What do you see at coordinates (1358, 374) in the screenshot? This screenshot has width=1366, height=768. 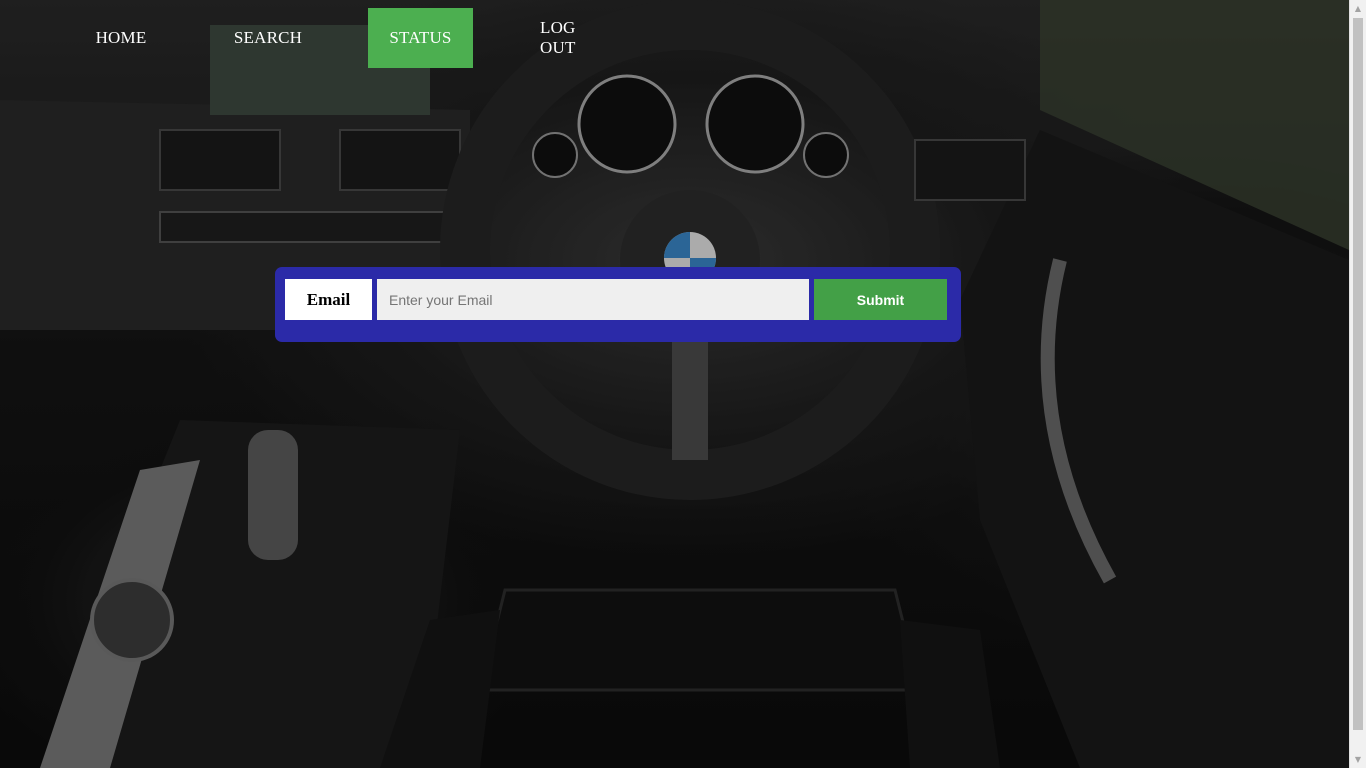 I see `scrollbar-thumb` at bounding box center [1358, 374].